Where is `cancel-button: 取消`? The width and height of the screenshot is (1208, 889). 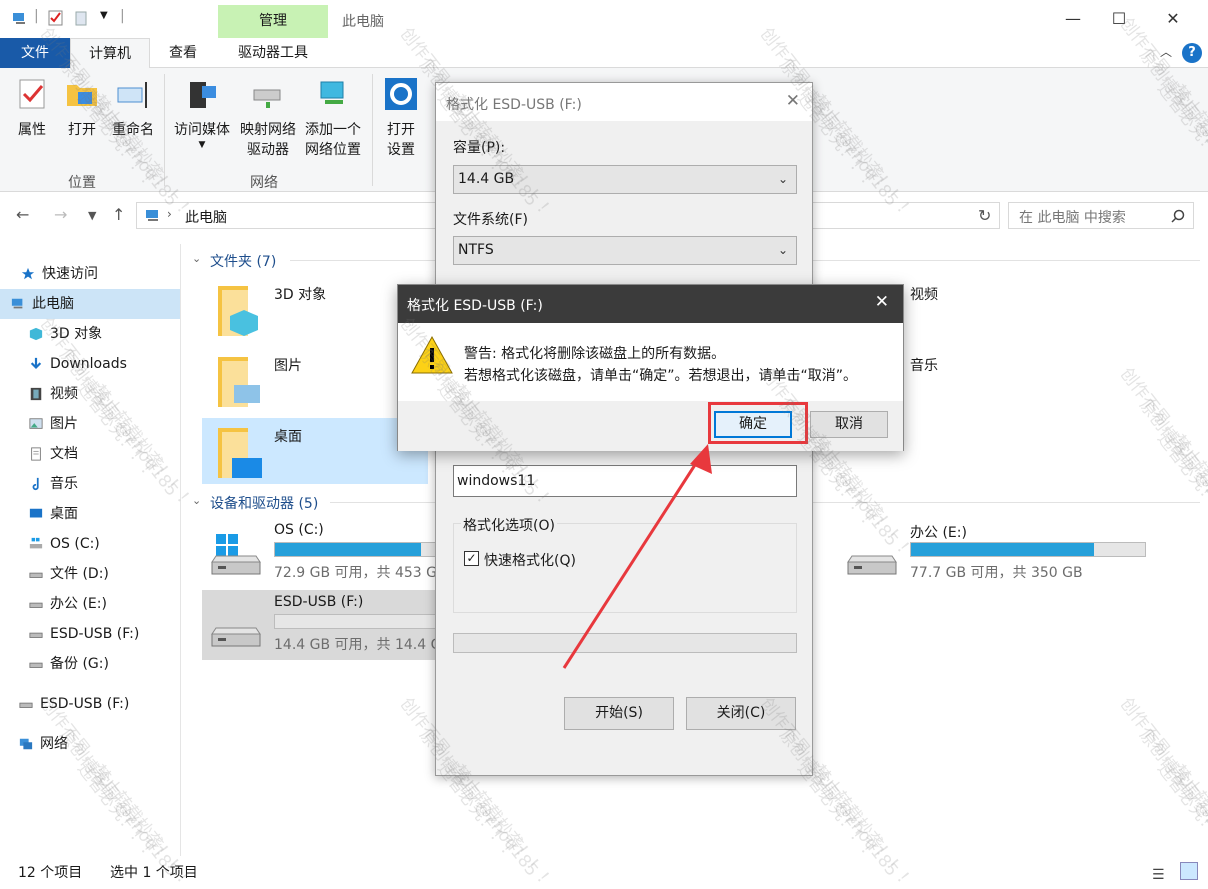 cancel-button: 取消 is located at coordinates (849, 424).